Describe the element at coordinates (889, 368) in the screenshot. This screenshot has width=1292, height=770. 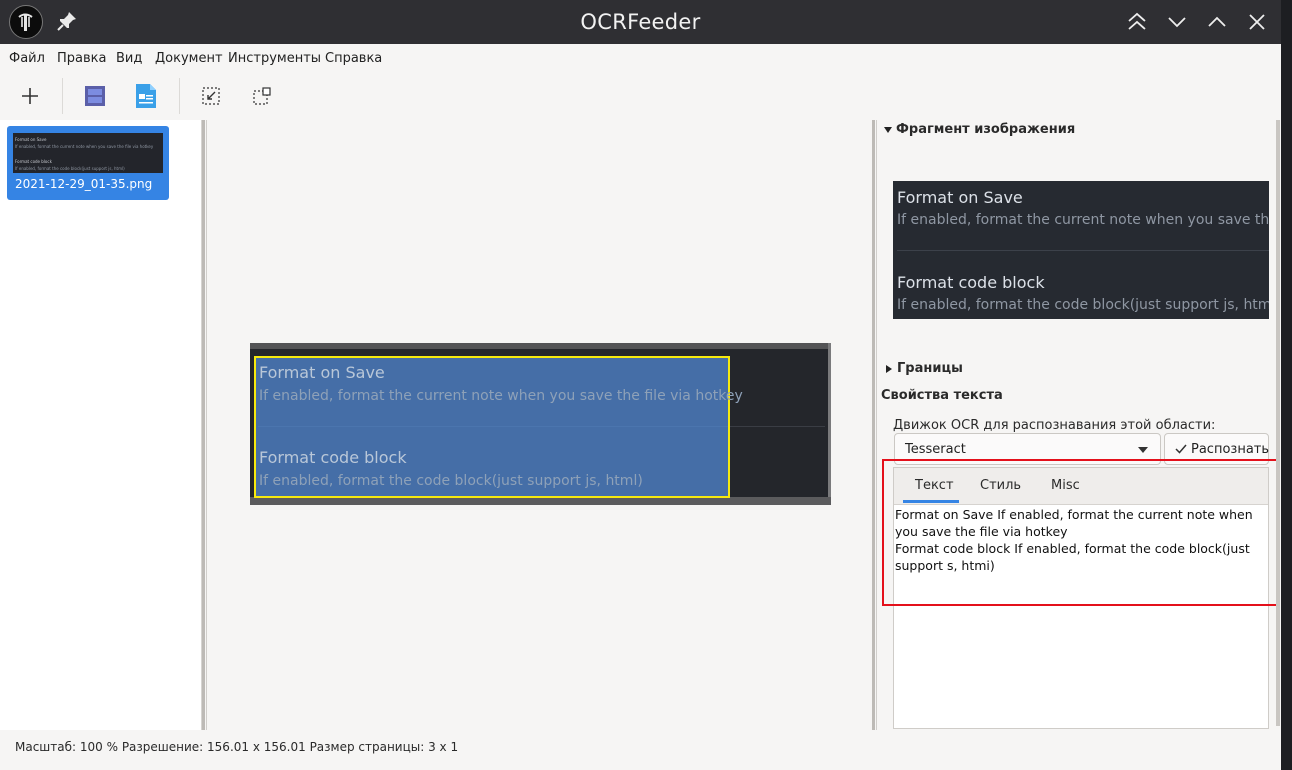
I see `expander-right-icon` at that location.